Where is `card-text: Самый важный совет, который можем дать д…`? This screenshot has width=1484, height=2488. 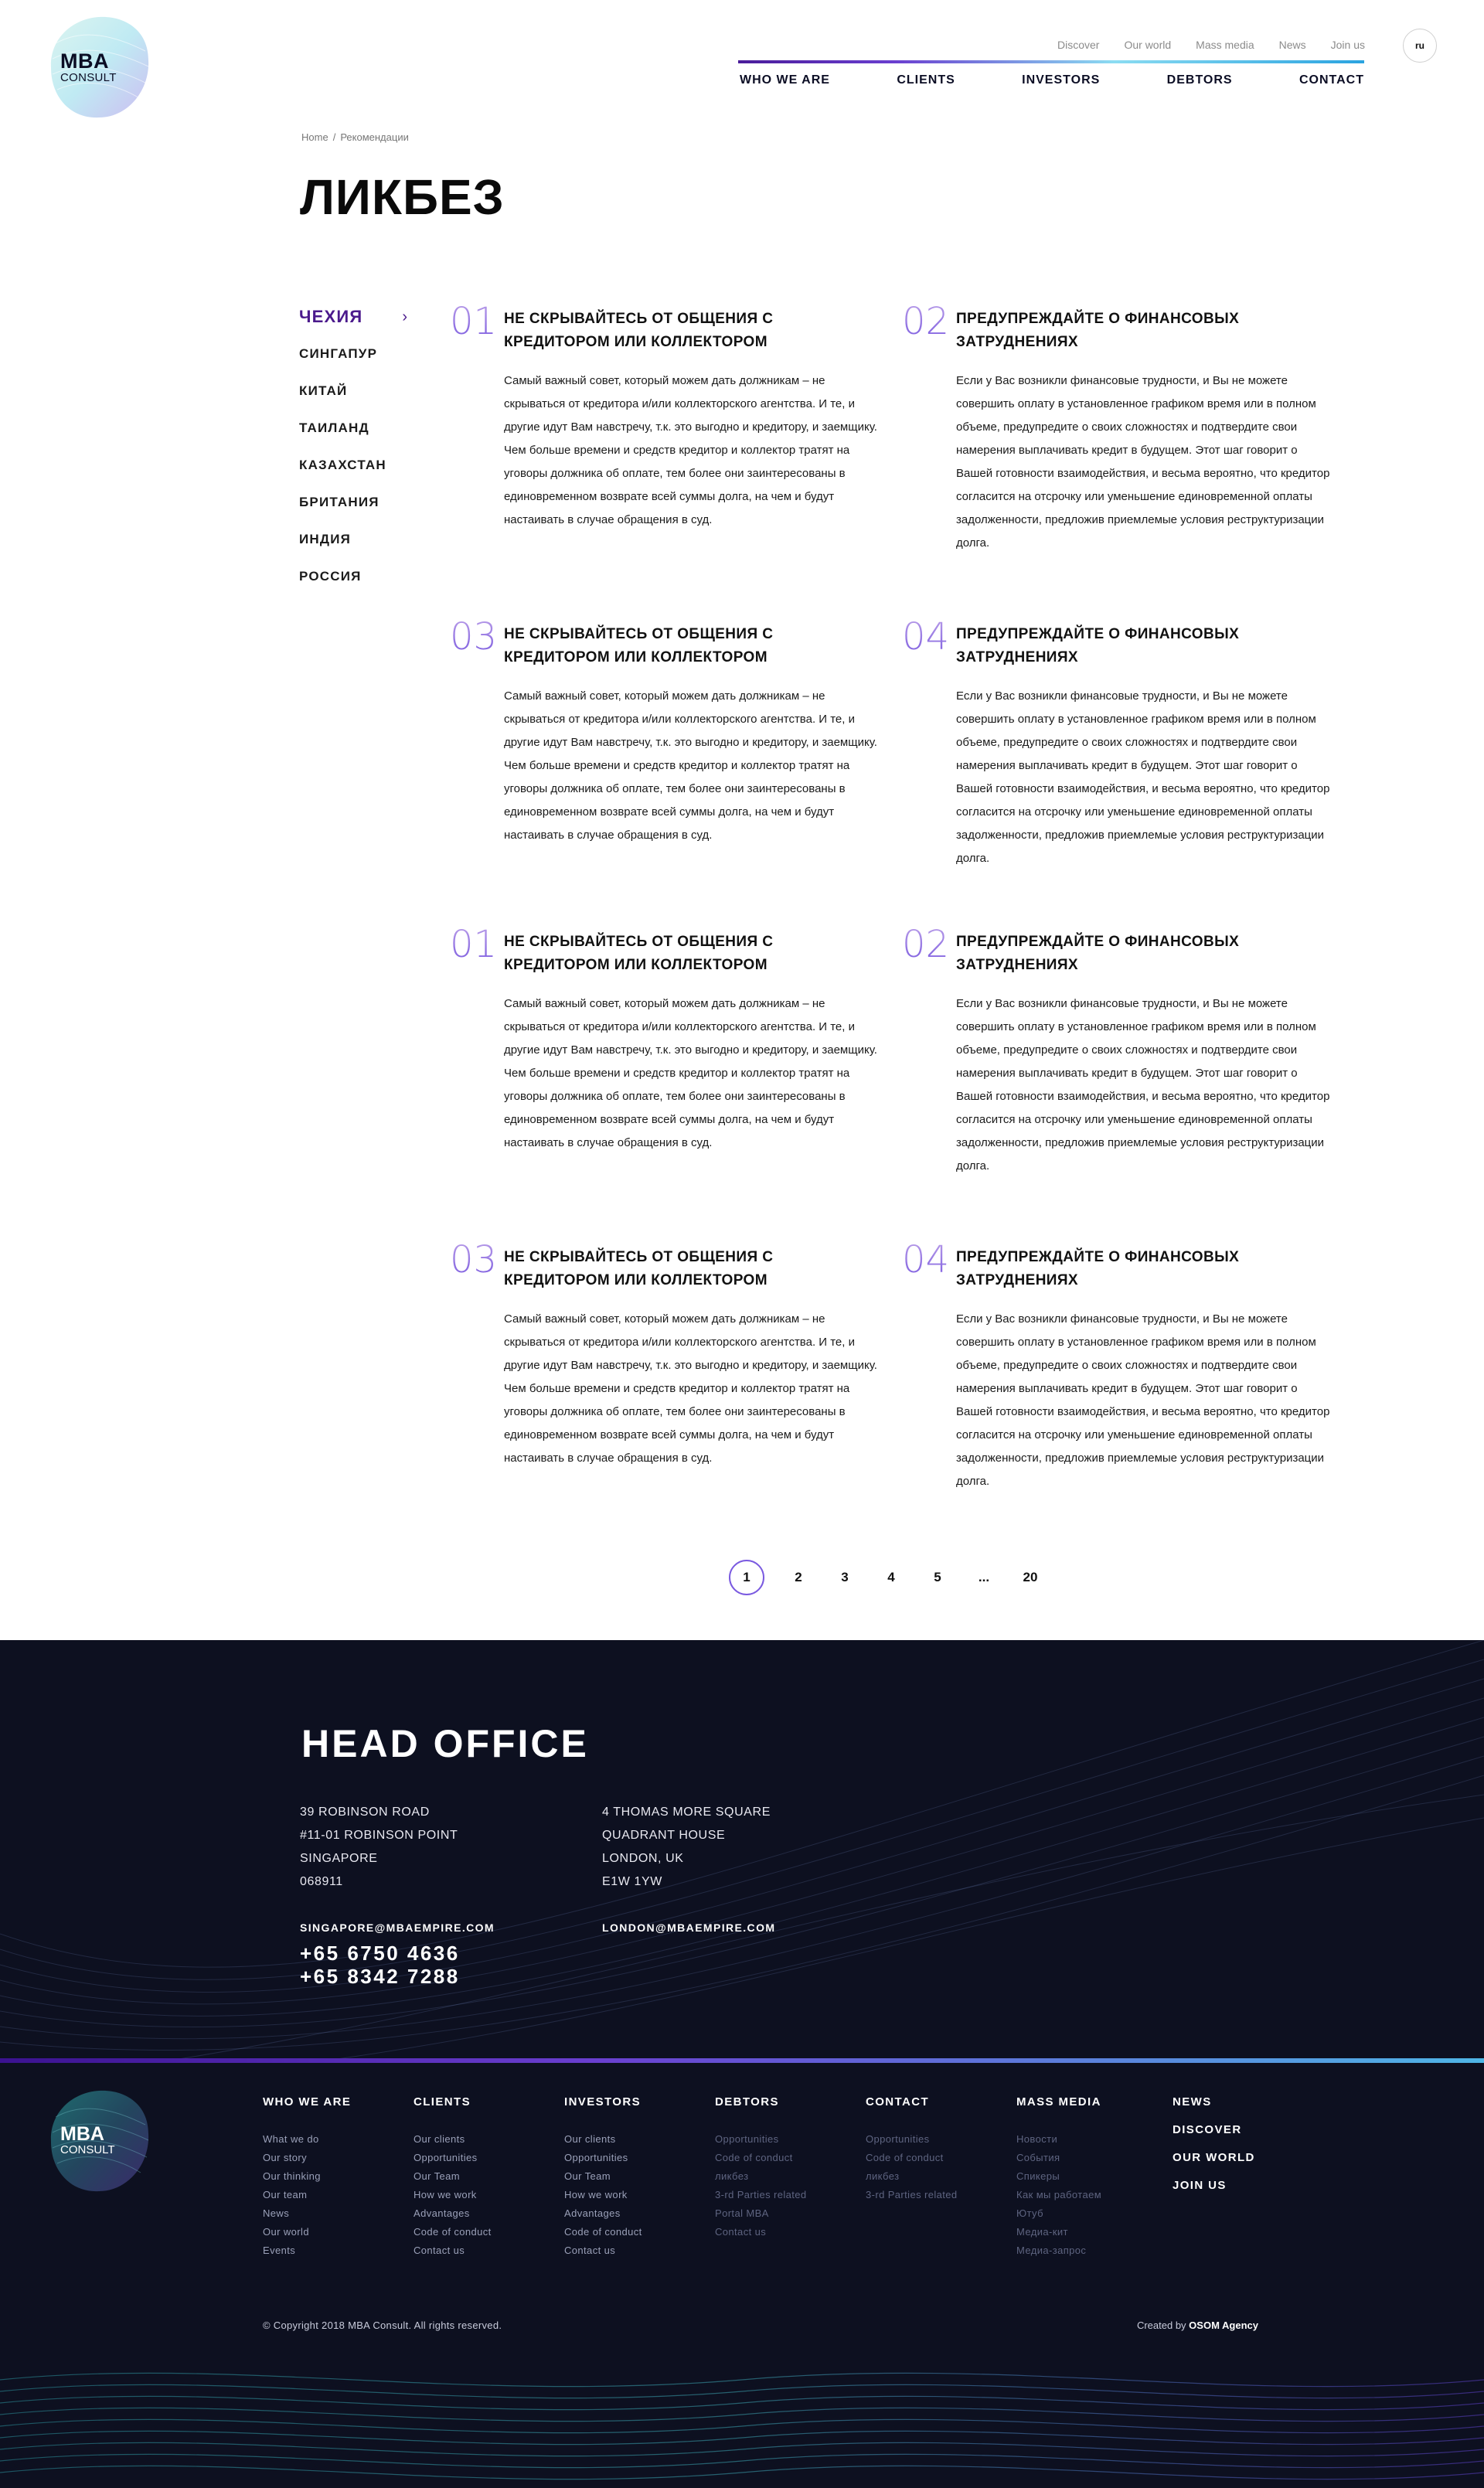
card-text: Самый важный совет, который можем дать д… is located at coordinates (690, 1388).